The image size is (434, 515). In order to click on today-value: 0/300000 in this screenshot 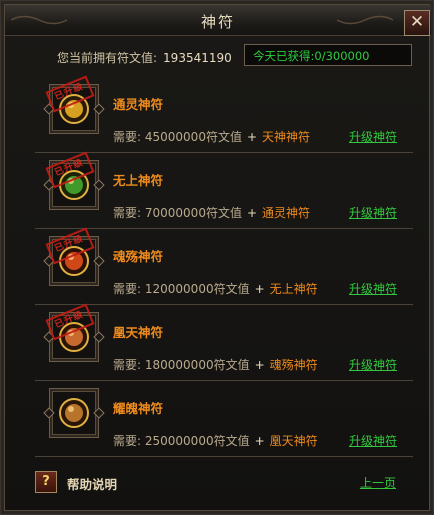, I will do `click(342, 56)`.